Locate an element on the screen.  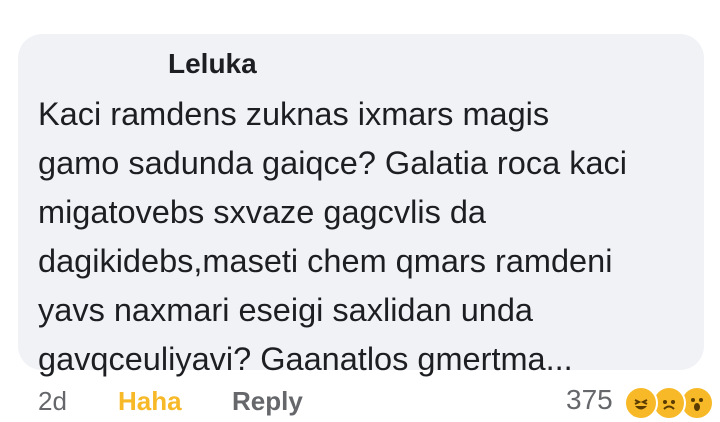
comment-actions-bar: 2d Haha Reply 375 is located at coordinates (360, 402).